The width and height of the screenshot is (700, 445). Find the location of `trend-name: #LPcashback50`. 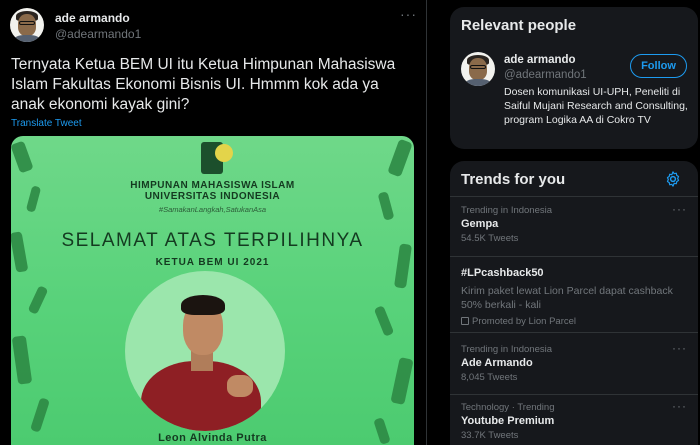

trend-name: #LPcashback50 is located at coordinates (502, 273).